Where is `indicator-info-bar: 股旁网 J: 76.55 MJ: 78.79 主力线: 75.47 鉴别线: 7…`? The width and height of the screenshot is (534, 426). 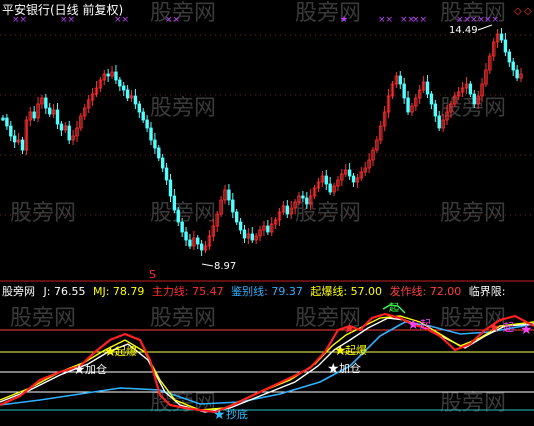
indicator-info-bar: 股旁网 J: 76.55 MJ: 78.79 主力线: 75.47 鉴别线: 7… is located at coordinates (267, 291).